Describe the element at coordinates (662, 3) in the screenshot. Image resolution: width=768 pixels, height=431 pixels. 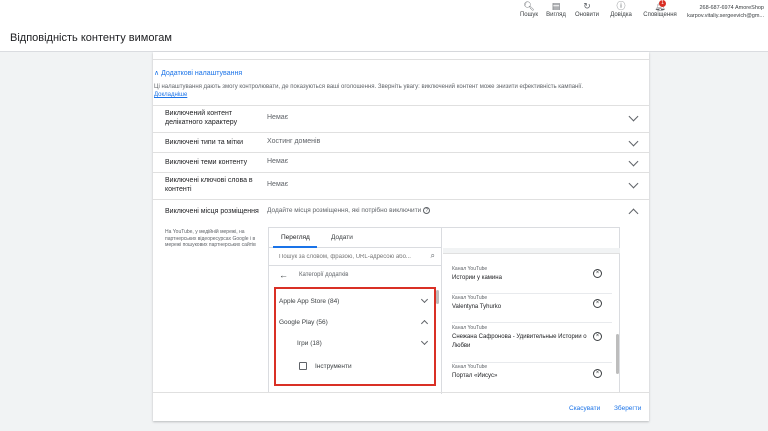
I see `notification-badge: 1` at that location.